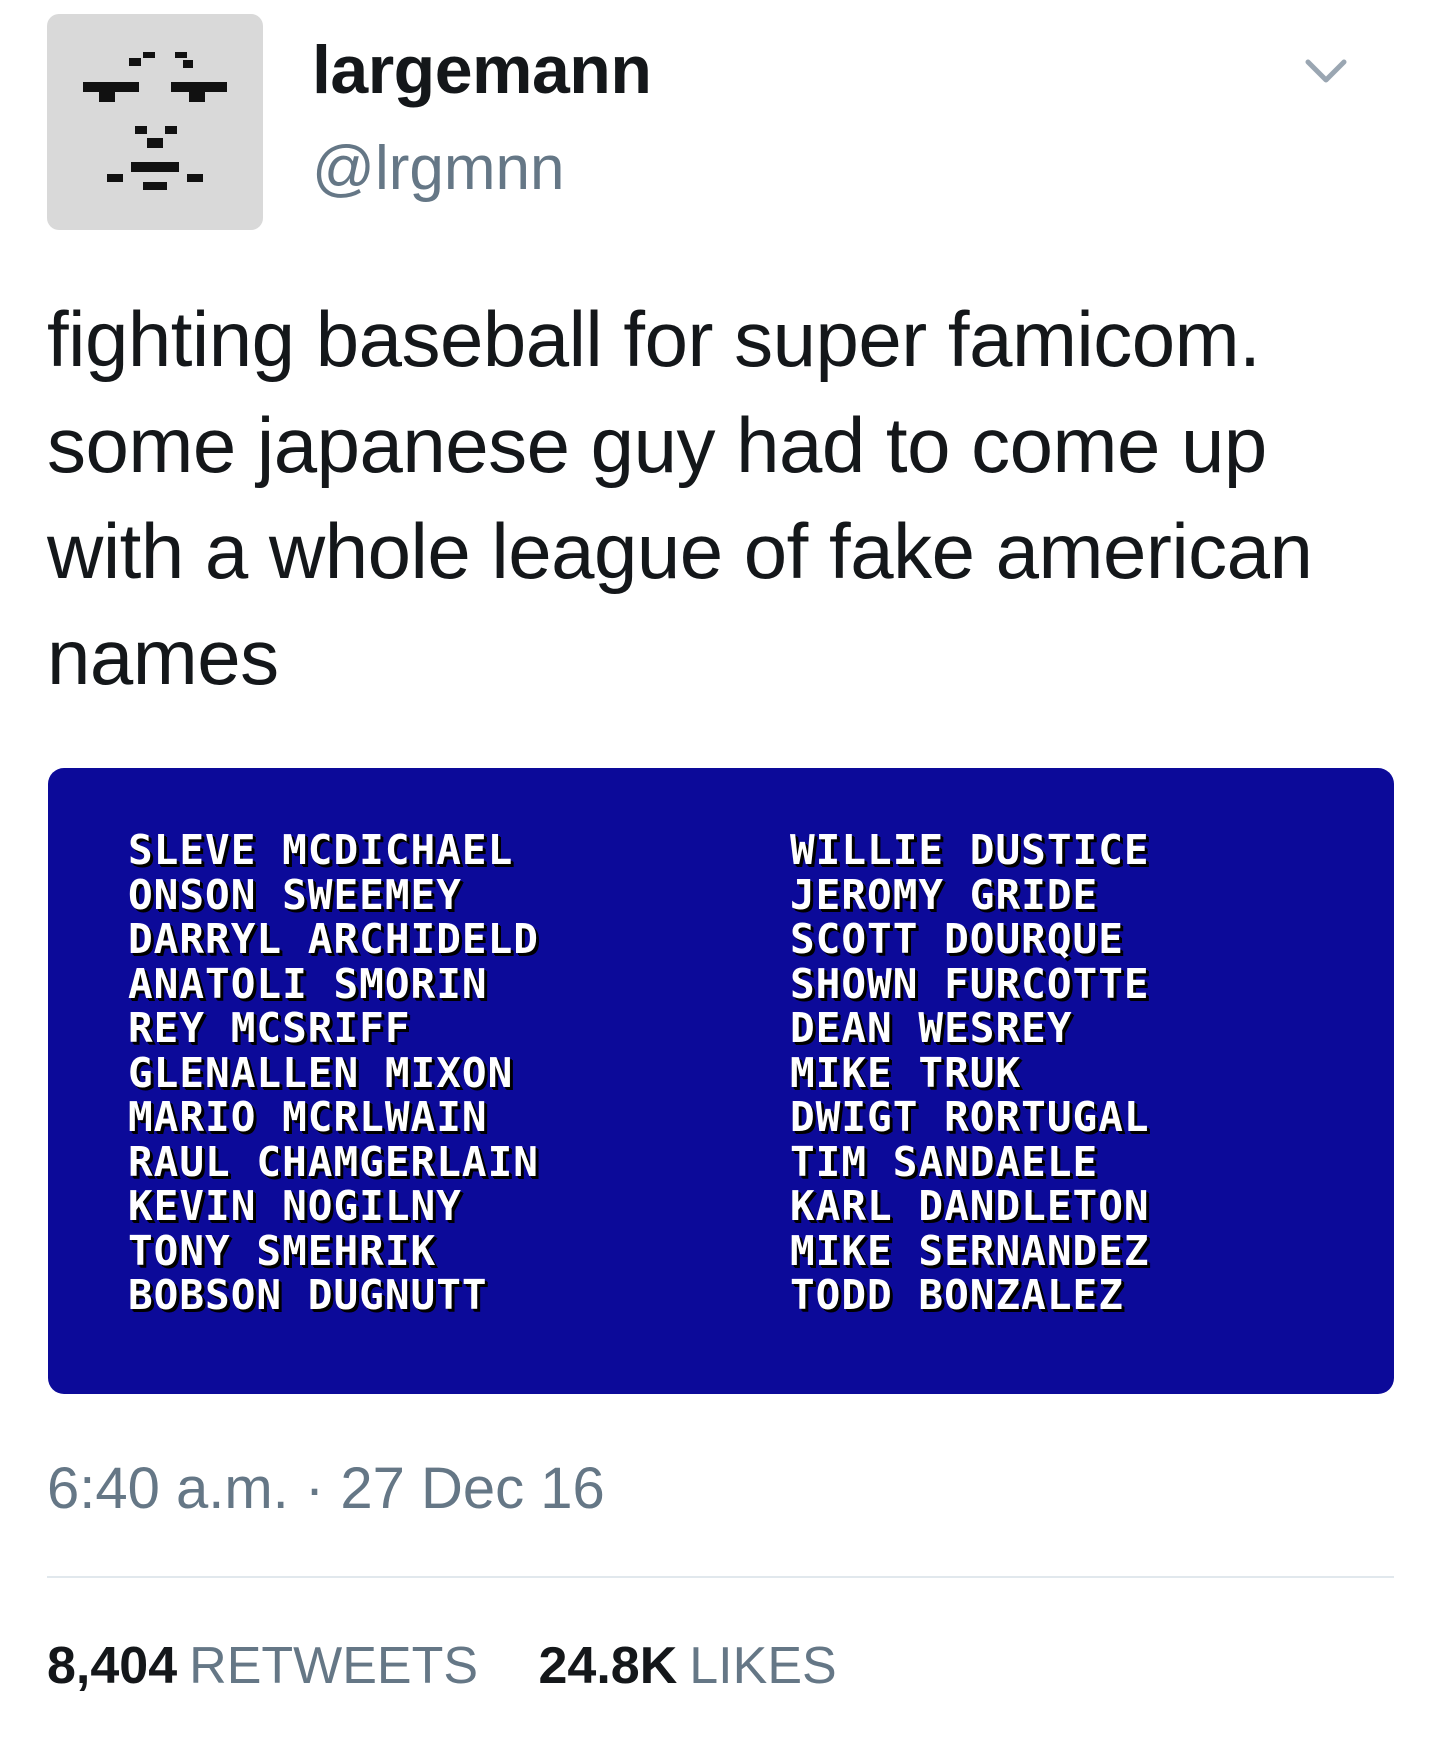  What do you see at coordinates (957, 939) in the screenshot?
I see `player-name: SCOTT DOURQUE` at bounding box center [957, 939].